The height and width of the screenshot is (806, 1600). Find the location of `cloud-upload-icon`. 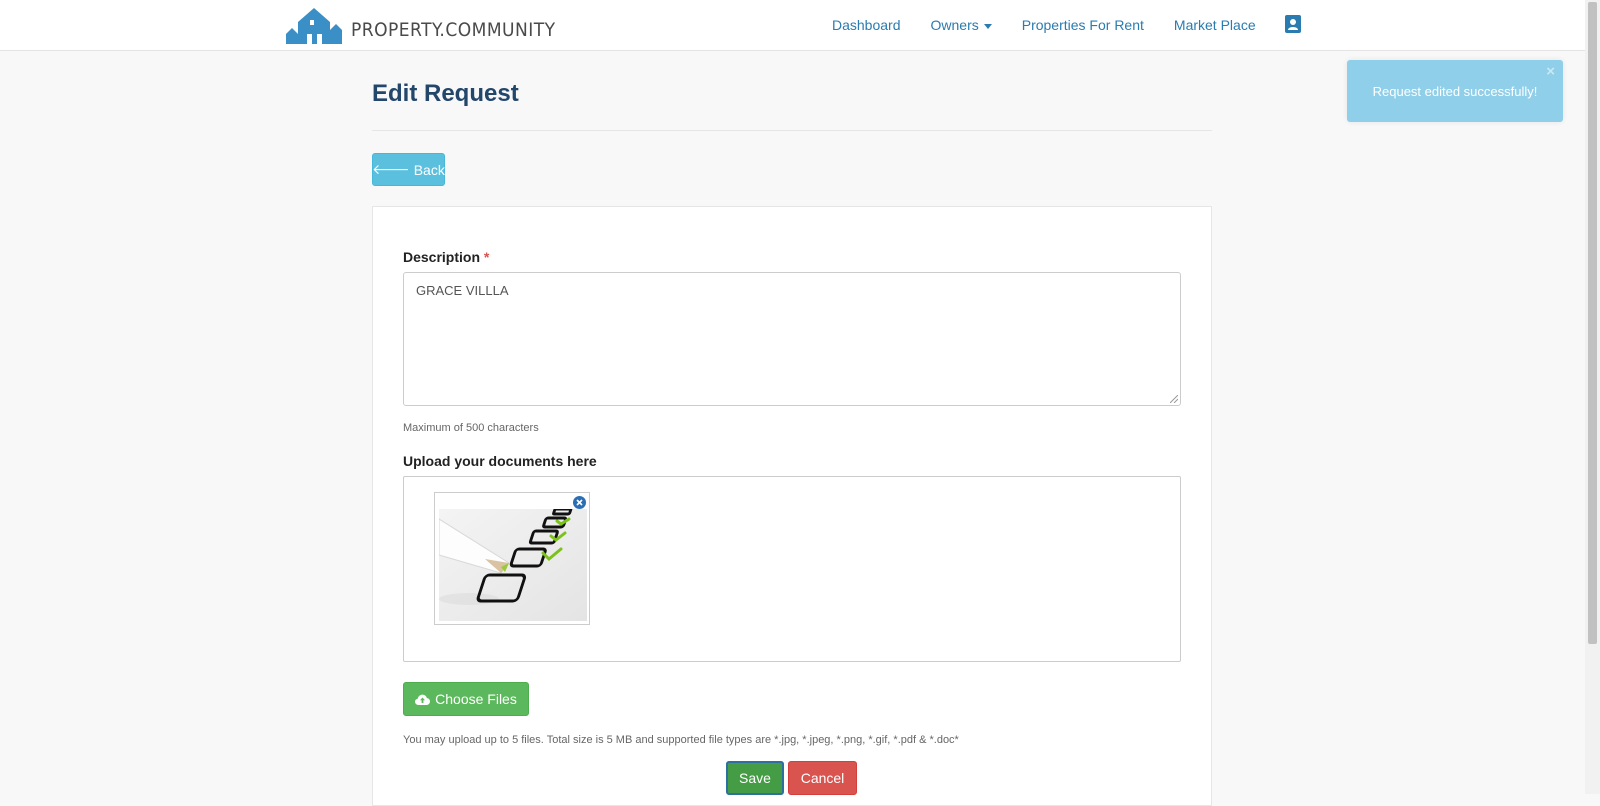

cloud-upload-icon is located at coordinates (423, 699).